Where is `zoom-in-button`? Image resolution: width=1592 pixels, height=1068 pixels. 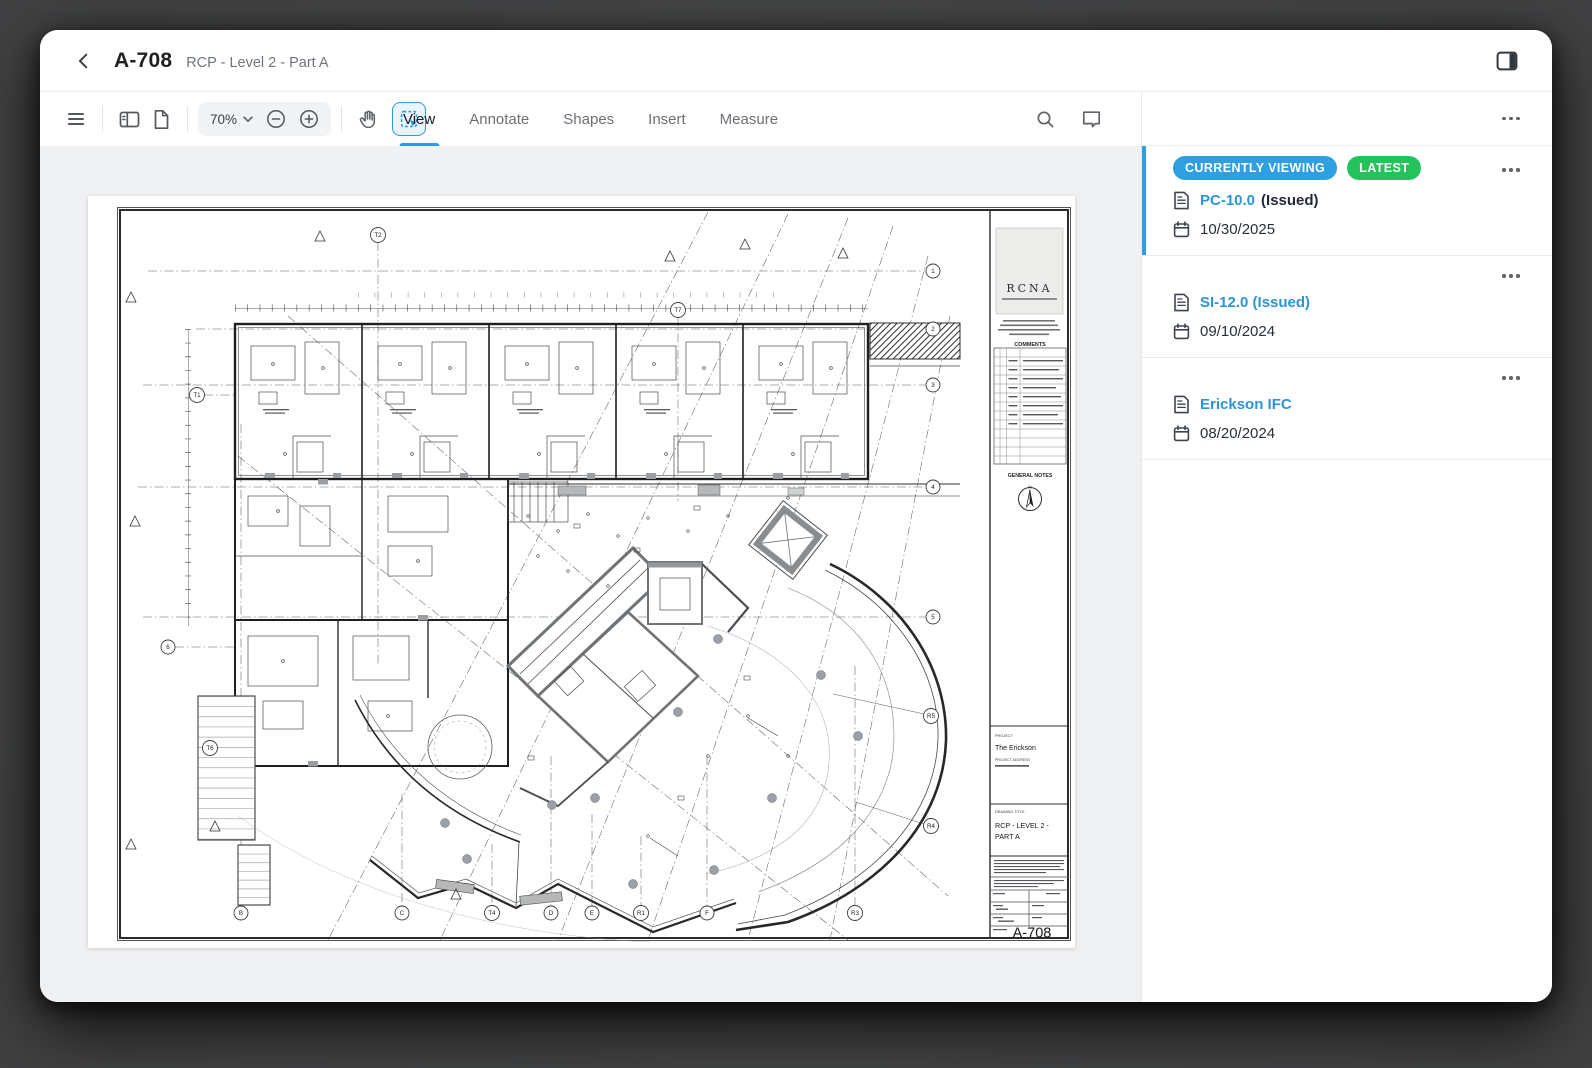
zoom-in-button is located at coordinates (309, 119).